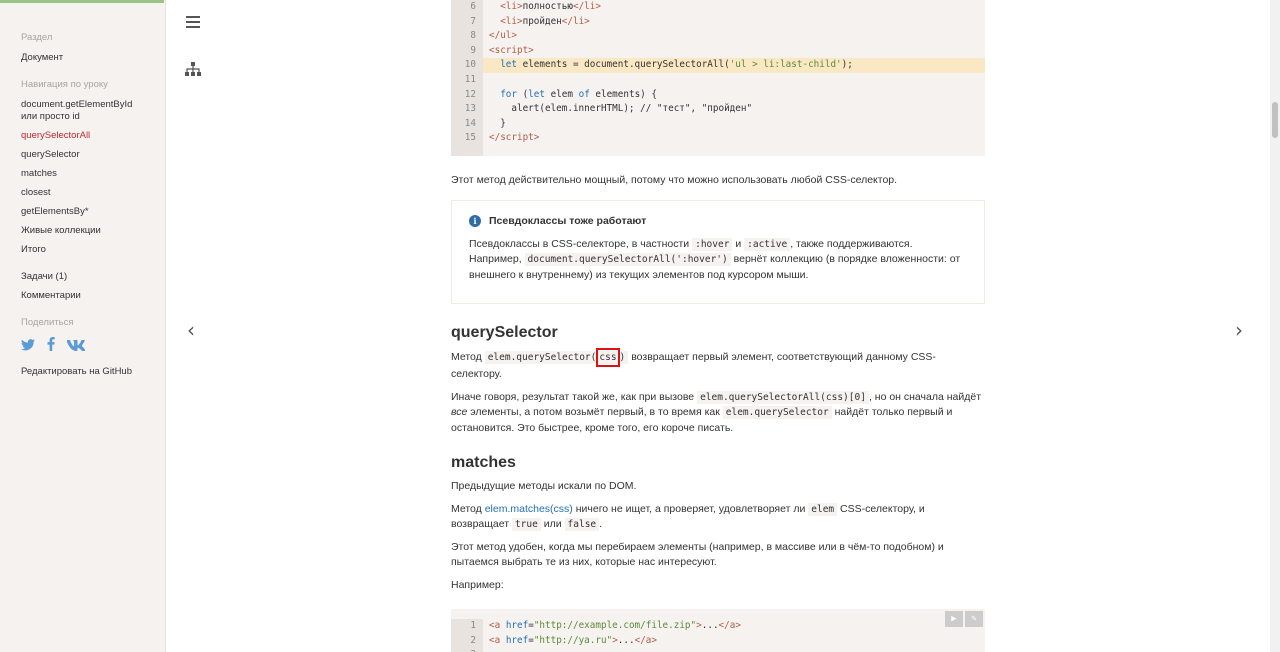 Image resolution: width=1280 pixels, height=652 pixels. I want to click on matches-link: elem.matches(css), so click(529, 509).